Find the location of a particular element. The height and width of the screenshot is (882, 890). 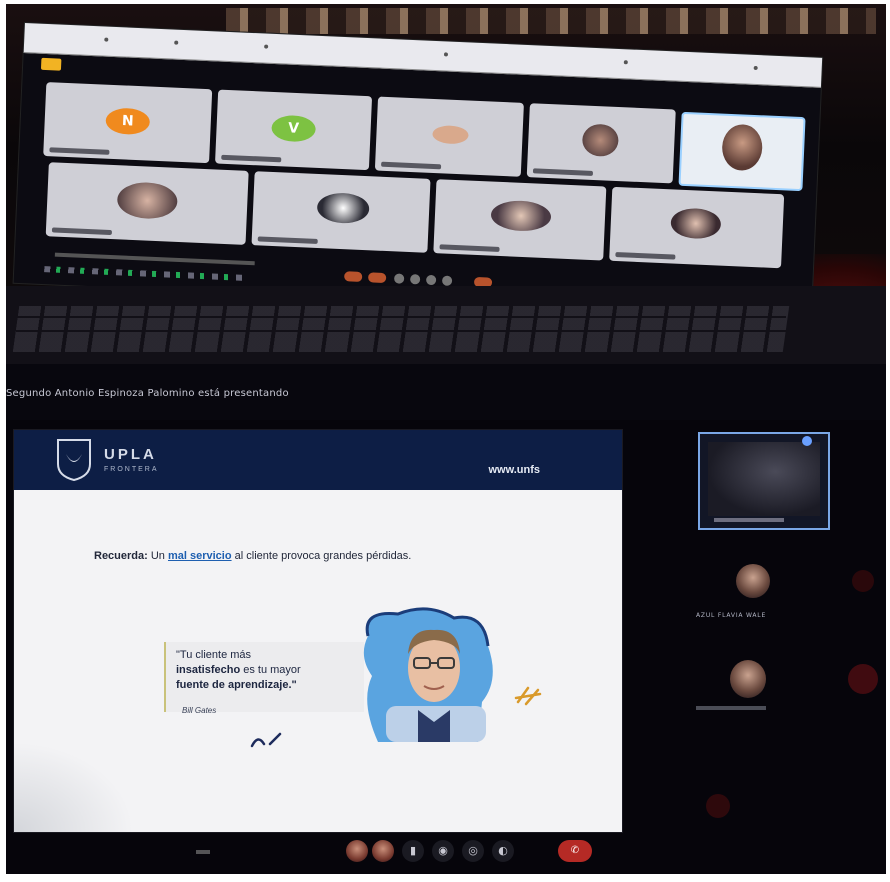

presenter-video is located at coordinates (764, 479).